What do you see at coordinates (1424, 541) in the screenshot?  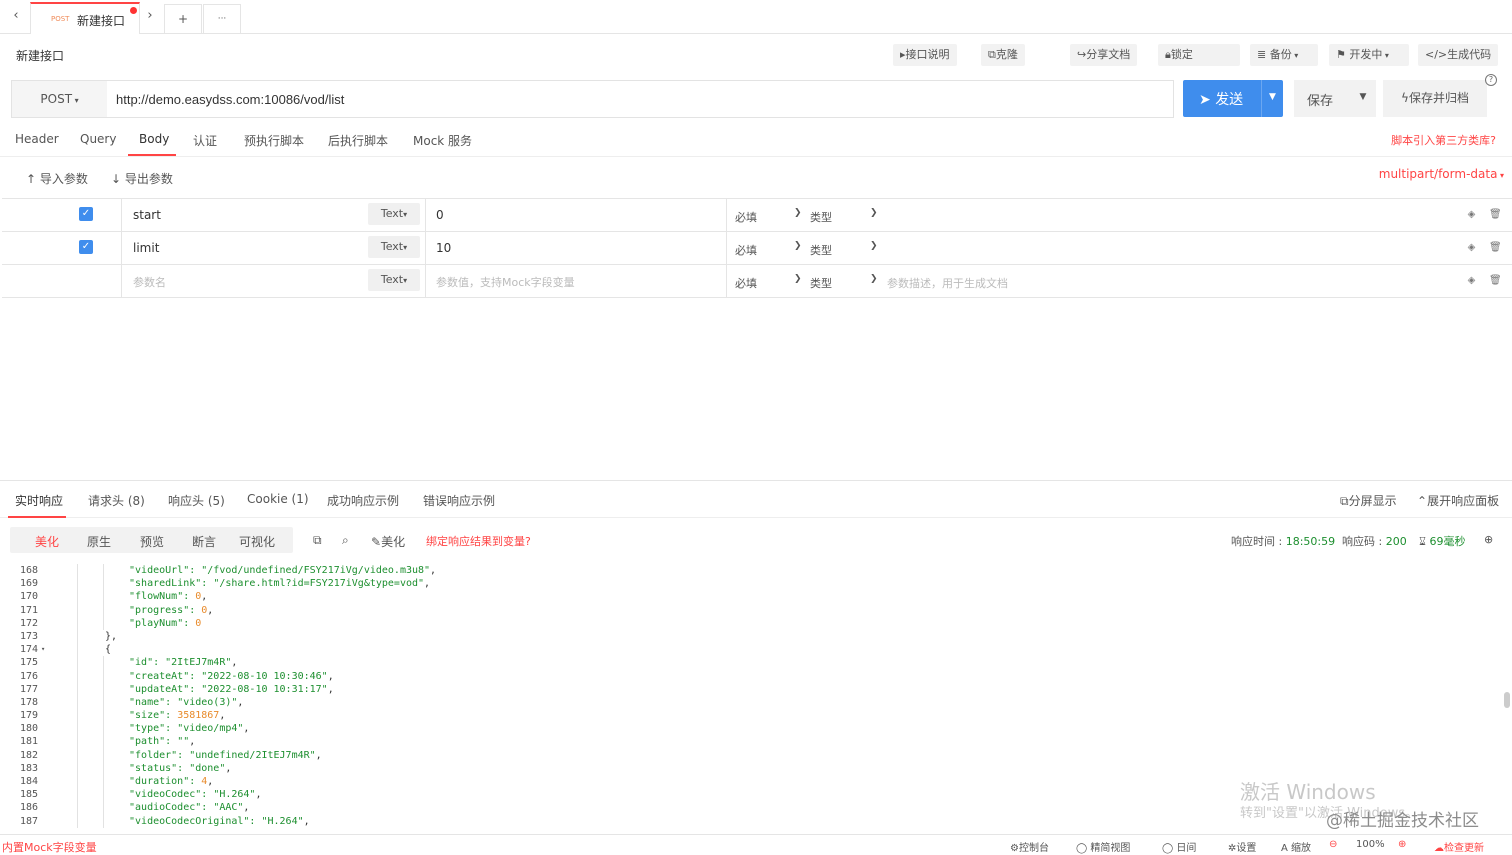 I see `hourglass-icon: ⌛︎` at bounding box center [1424, 541].